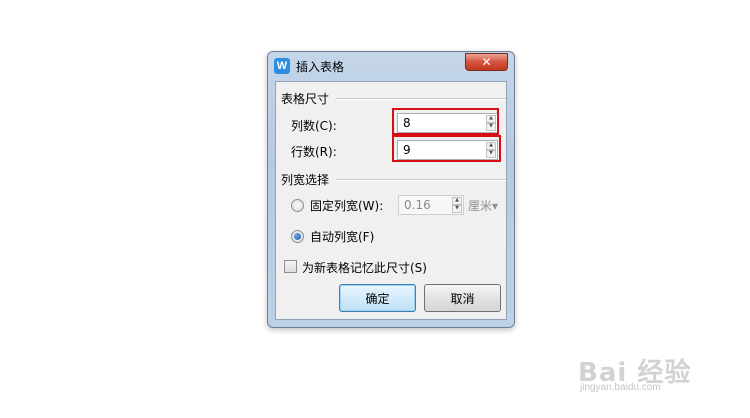 The width and height of the screenshot is (750, 418). Describe the element at coordinates (462, 298) in the screenshot. I see `cancel-button: 取消` at that location.